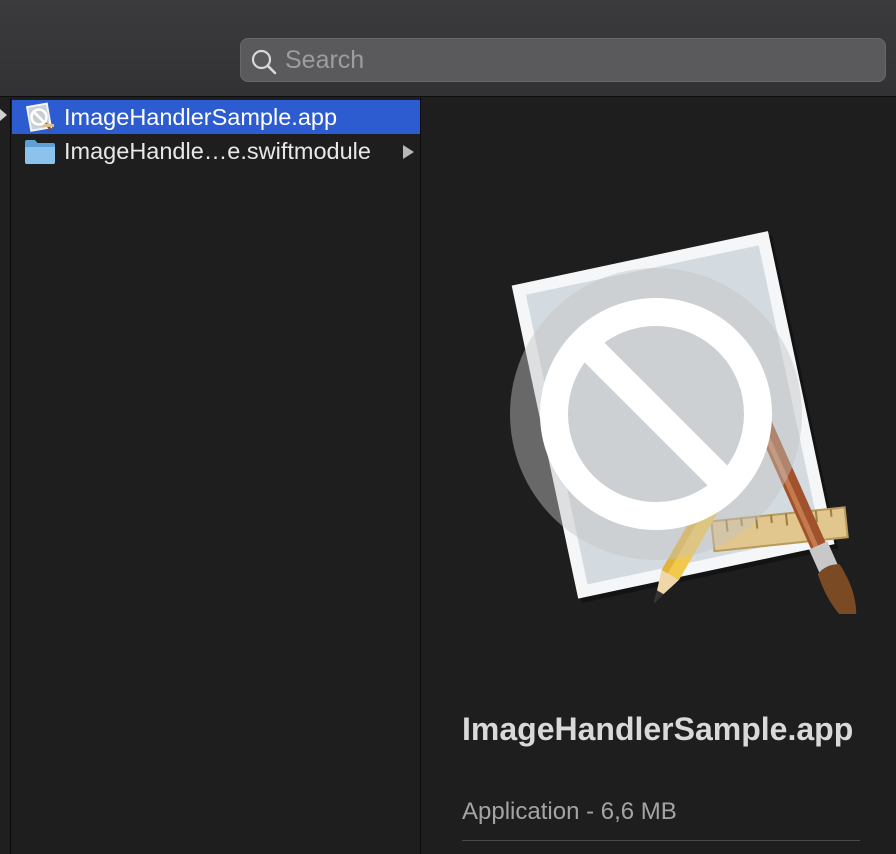 Image resolution: width=896 pixels, height=854 pixels. I want to click on search-field, so click(563, 60).